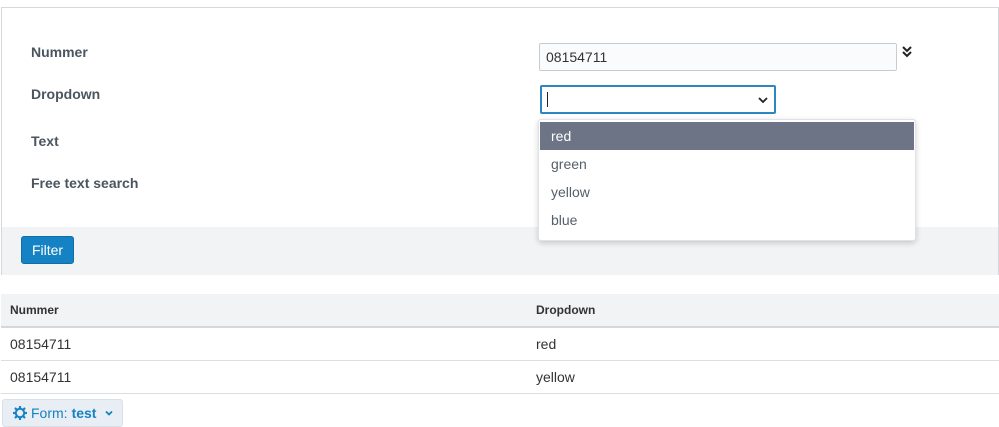  I want to click on dropdown-option-blue: blue, so click(727, 220).